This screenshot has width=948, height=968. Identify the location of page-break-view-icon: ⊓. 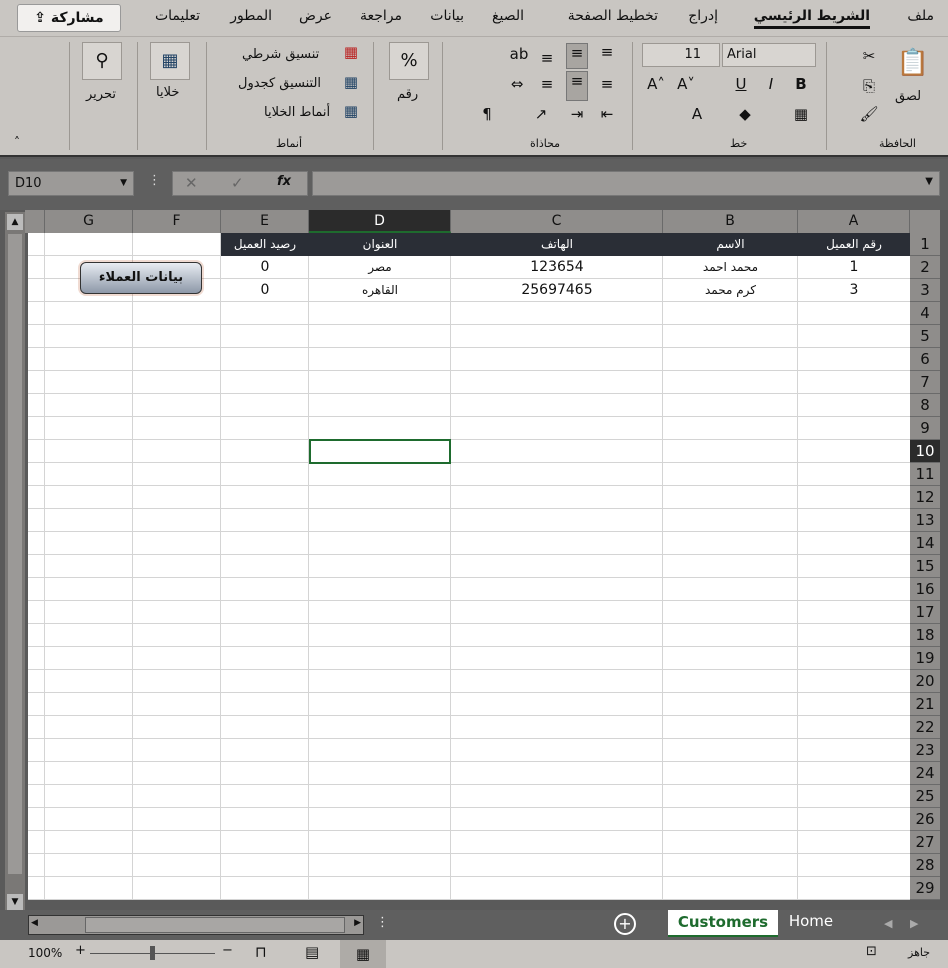
(261, 952).